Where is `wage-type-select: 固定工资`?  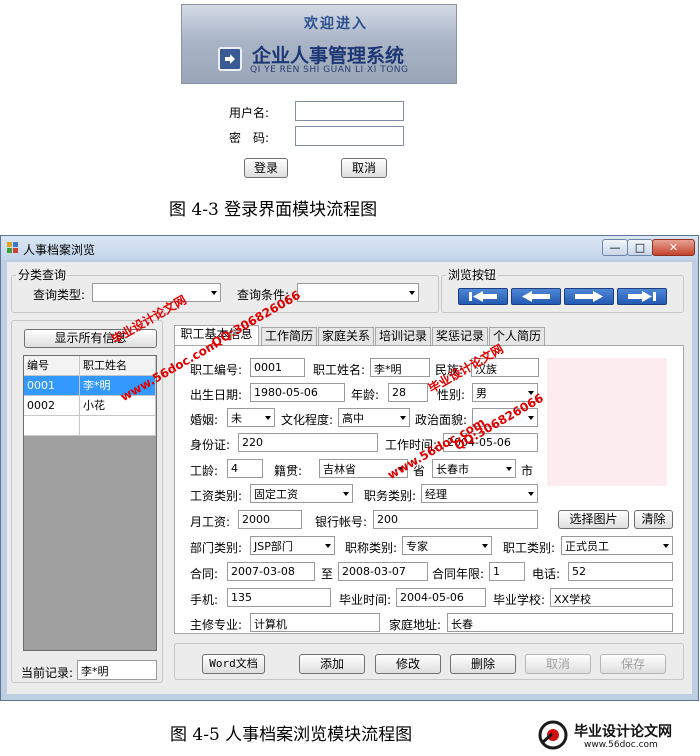 wage-type-select: 固定工资 is located at coordinates (301, 493).